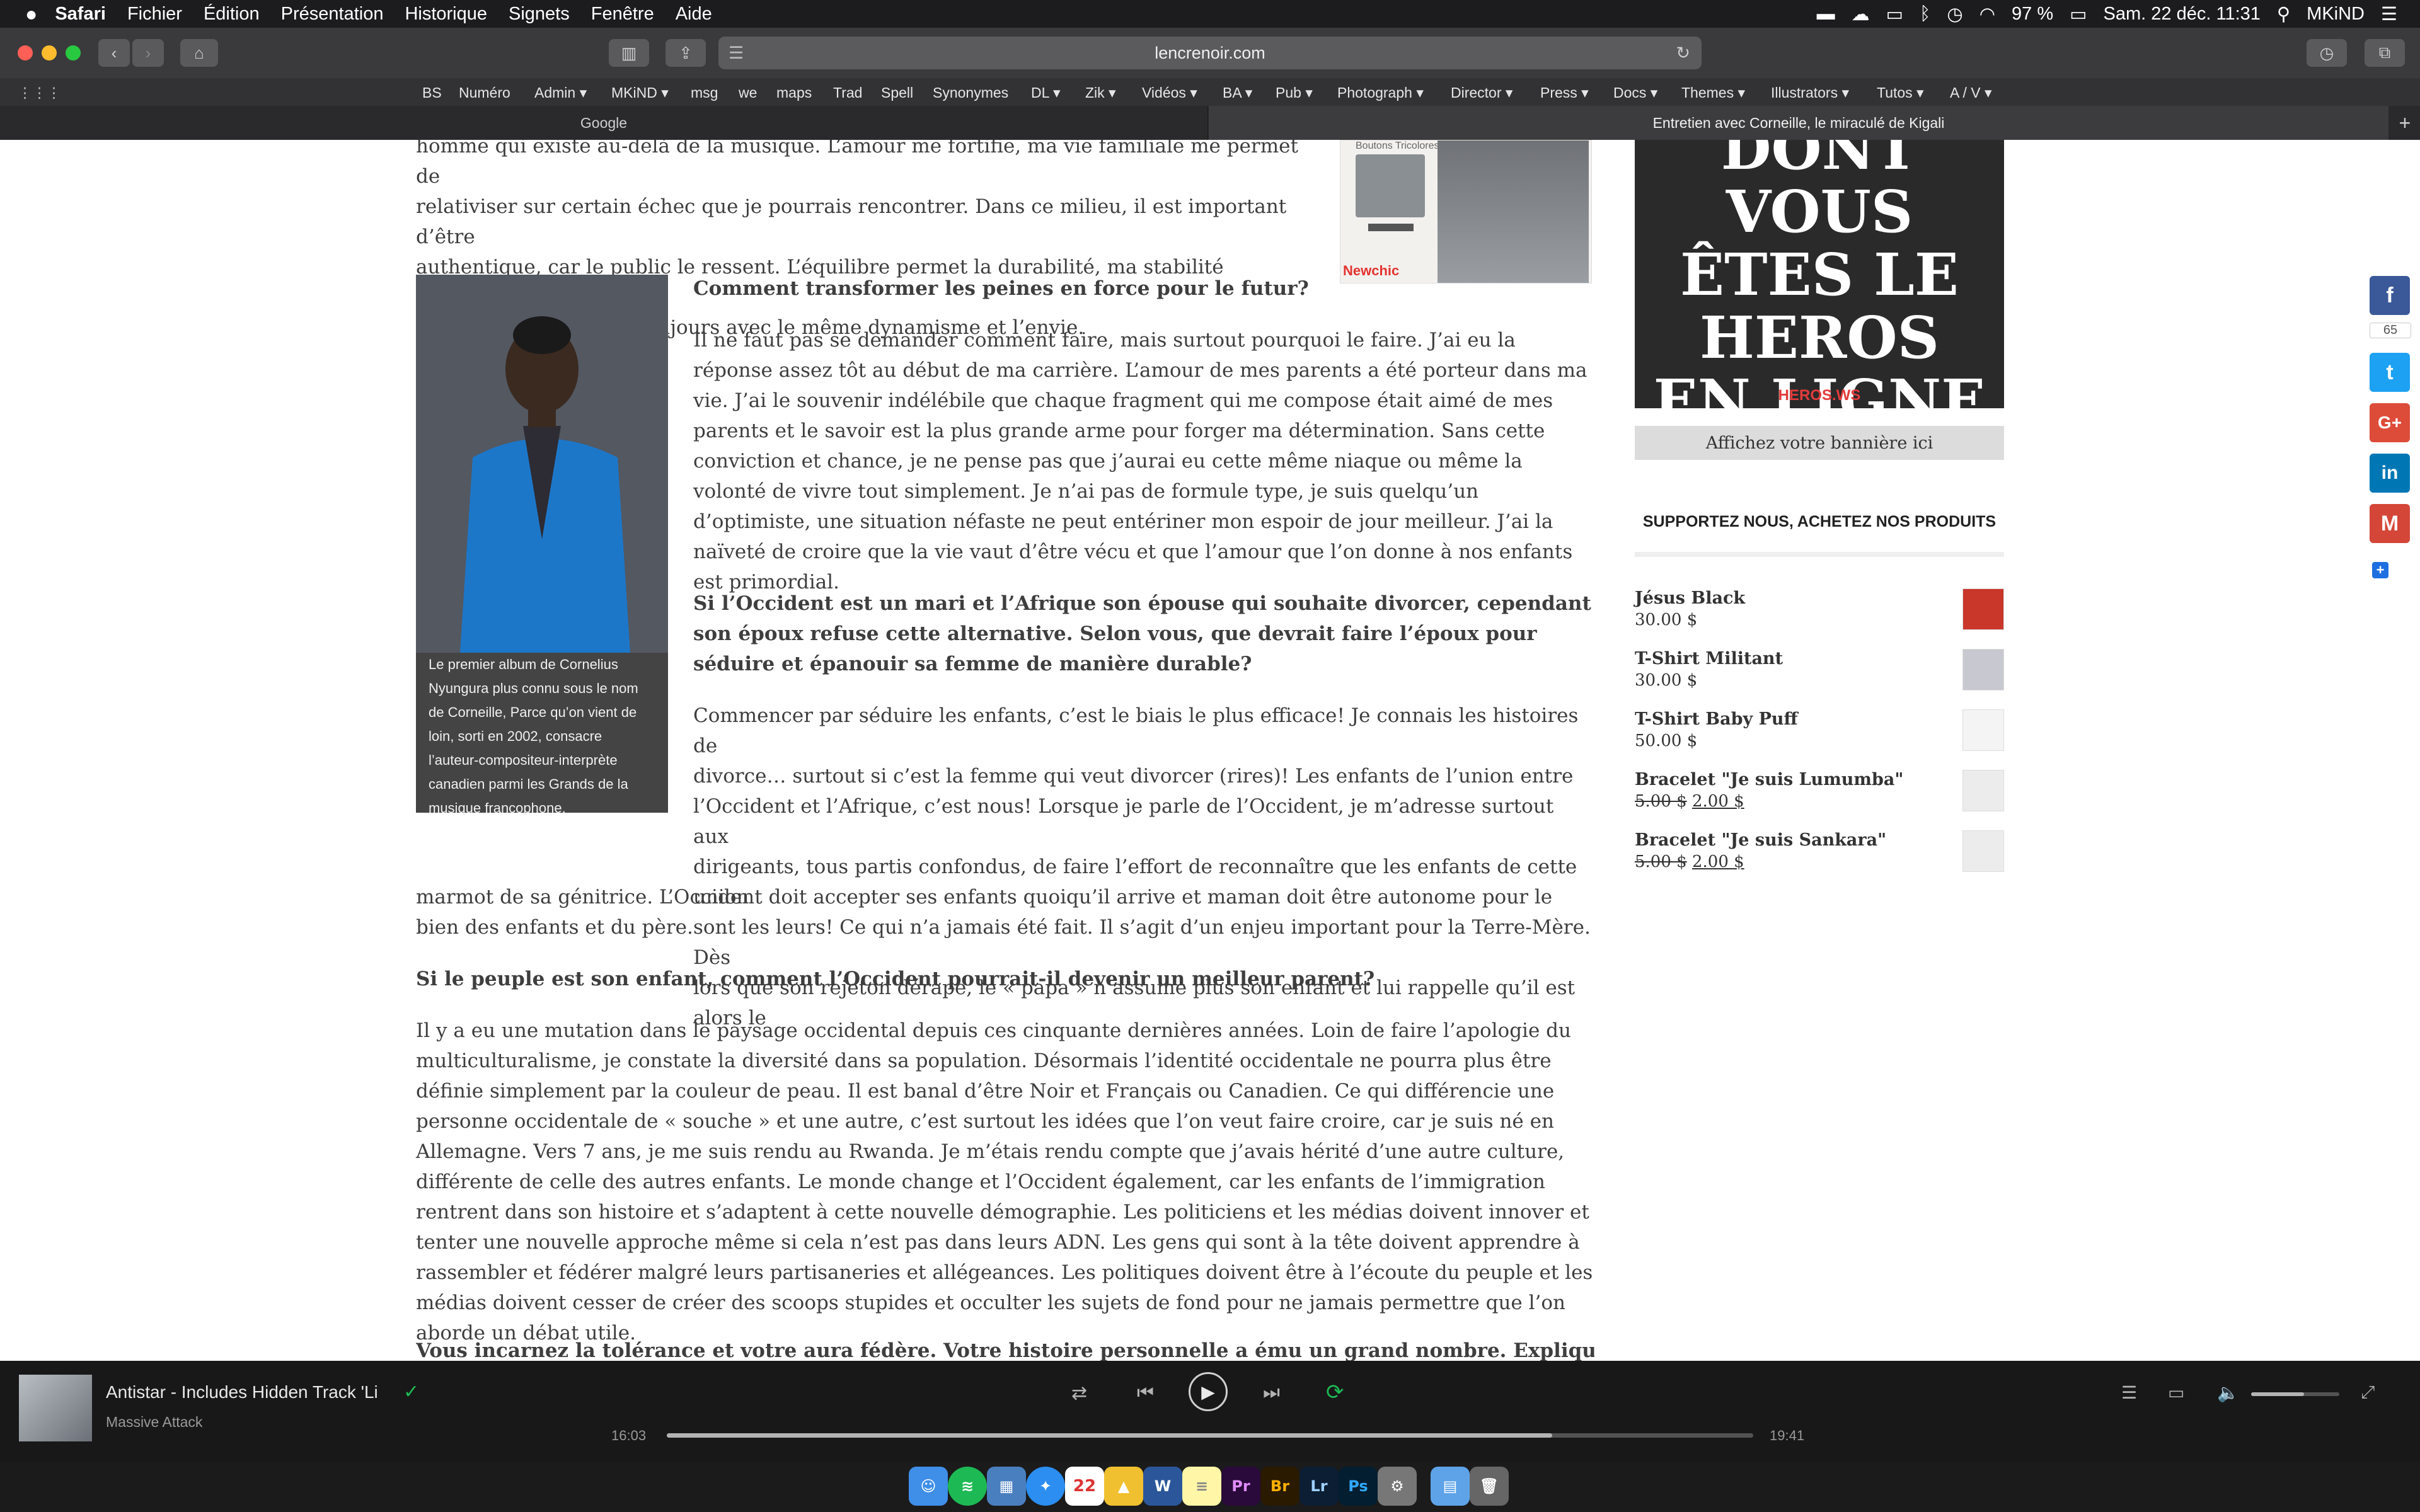 This screenshot has width=2420, height=1512. What do you see at coordinates (1201, 1486) in the screenshot?
I see `notes-icon: ≡` at bounding box center [1201, 1486].